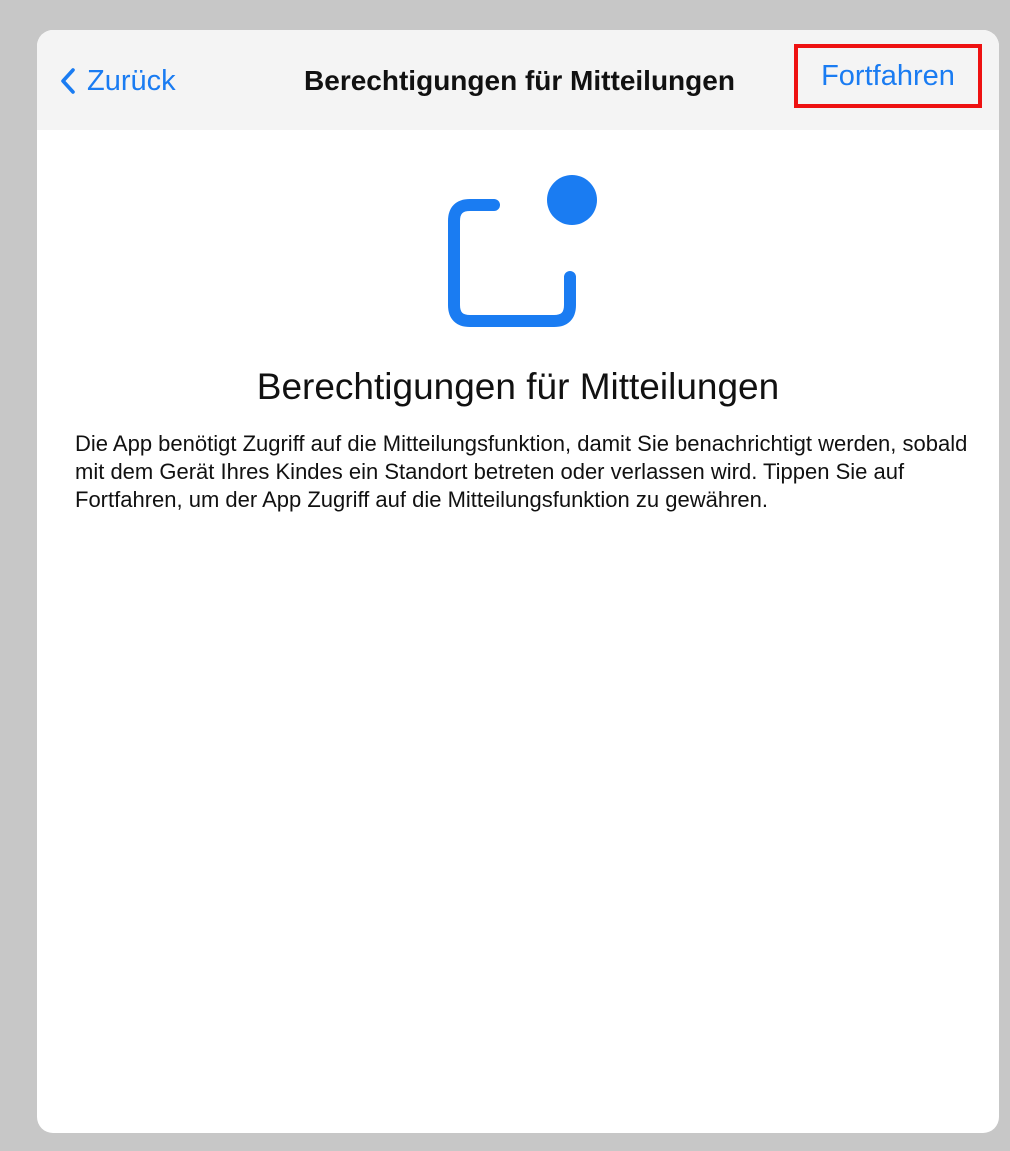 The height and width of the screenshot is (1151, 1010). I want to click on continue-button: Fortfahren, so click(888, 76).